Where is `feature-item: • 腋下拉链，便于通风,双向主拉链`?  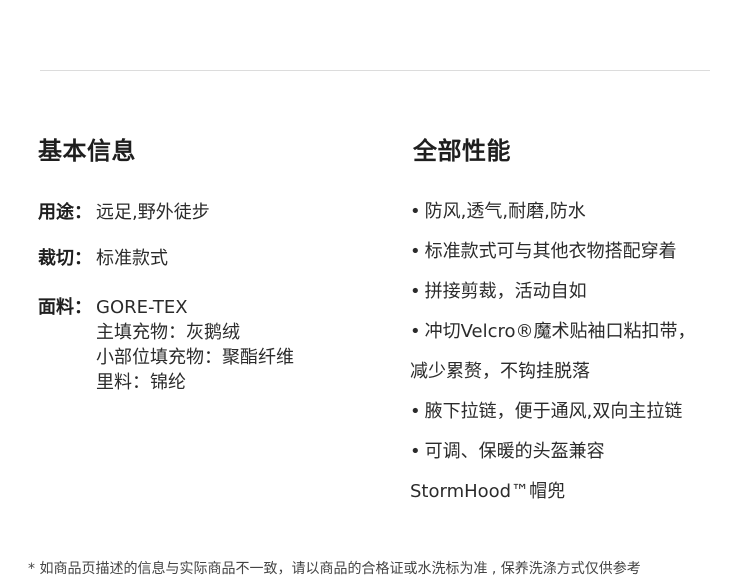 feature-item: • 腋下拉链，便于通风,双向主拉链 is located at coordinates (570, 412).